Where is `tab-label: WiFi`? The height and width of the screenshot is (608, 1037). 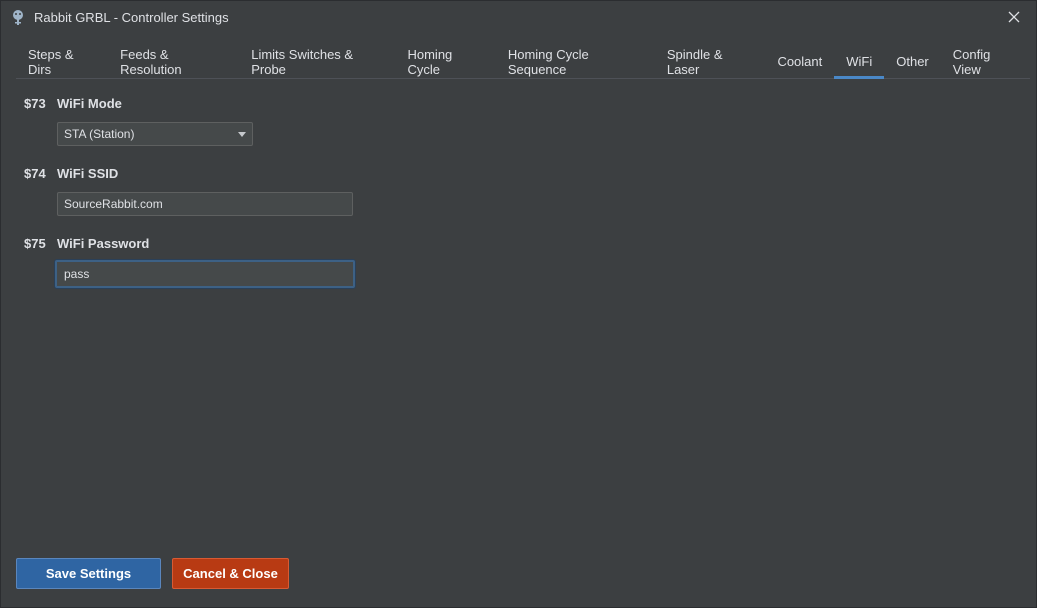 tab-label: WiFi is located at coordinates (859, 61).